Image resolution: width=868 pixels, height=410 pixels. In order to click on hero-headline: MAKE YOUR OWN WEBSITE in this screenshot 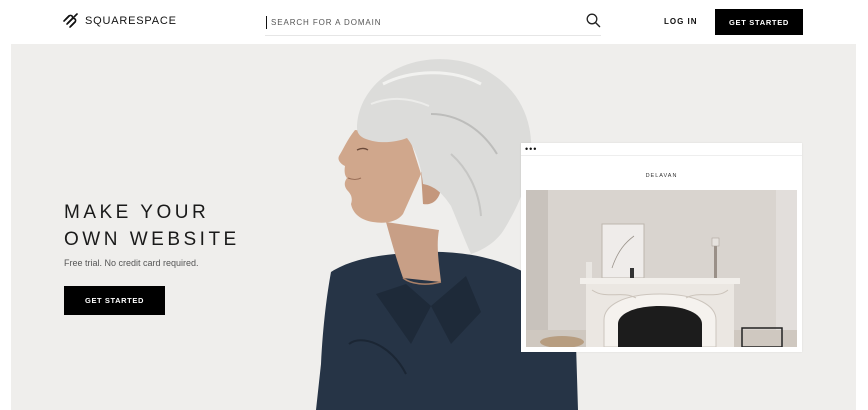, I will do `click(152, 226)`.